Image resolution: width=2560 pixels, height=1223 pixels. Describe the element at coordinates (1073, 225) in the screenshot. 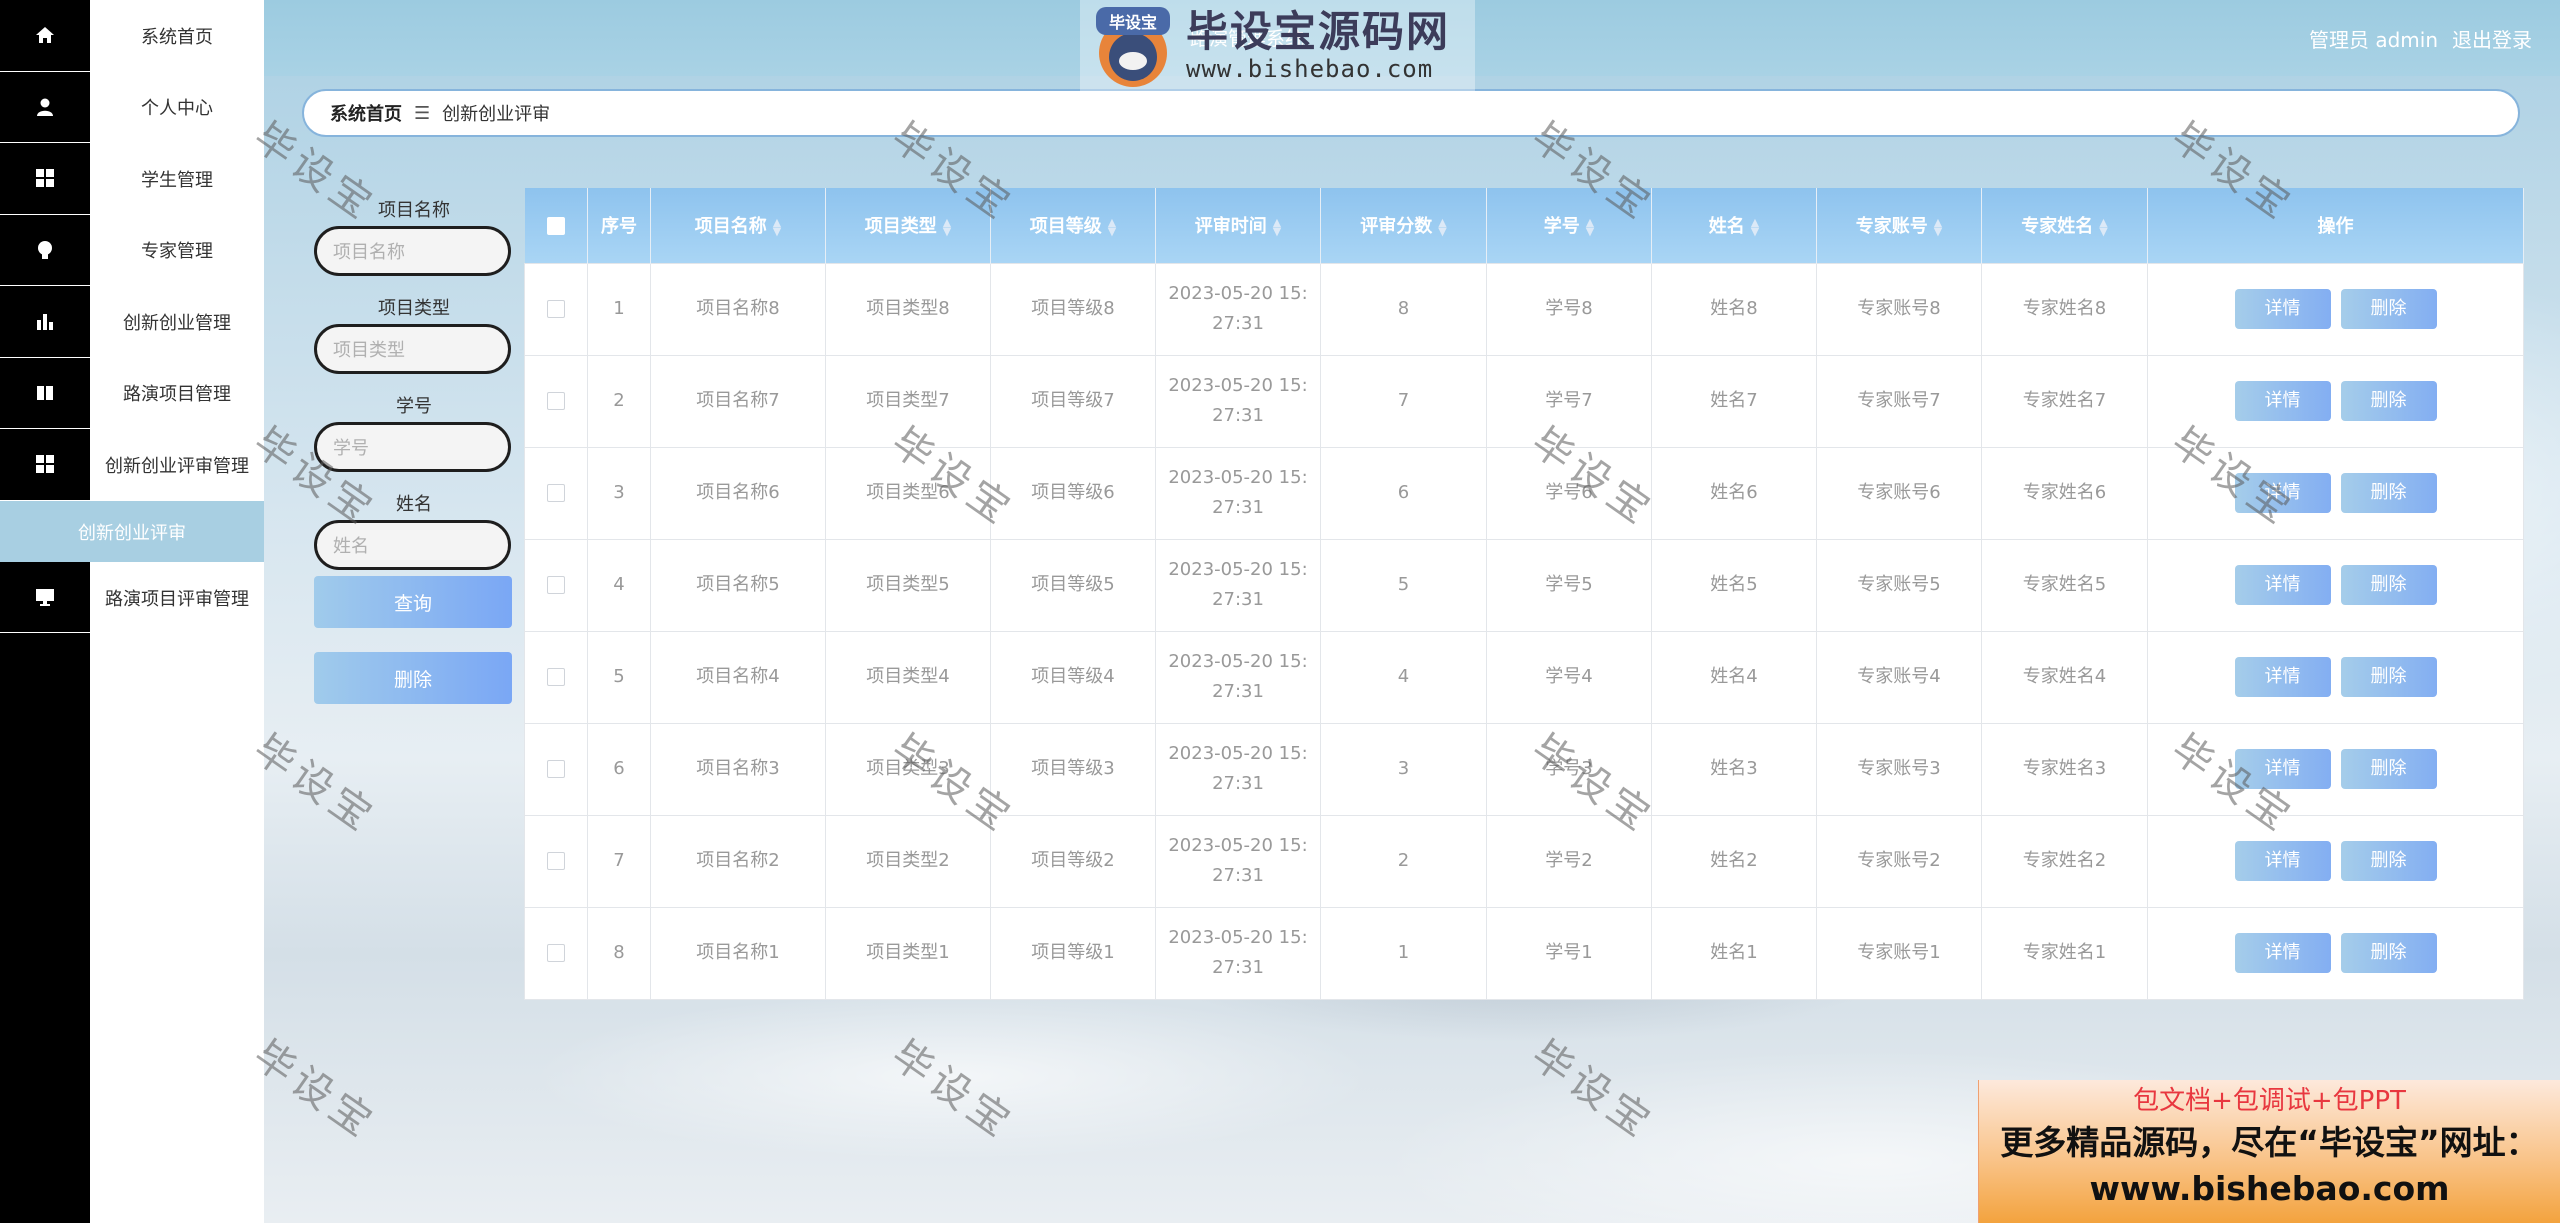

I see `col-project-level: 项目等级 ▲ ▼` at that location.